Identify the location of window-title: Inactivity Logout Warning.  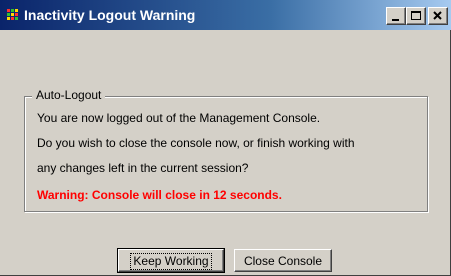
(110, 15).